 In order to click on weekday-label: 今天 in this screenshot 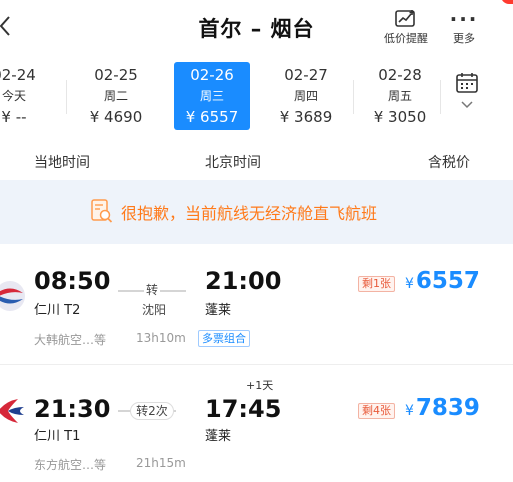, I will do `click(13, 96)`.